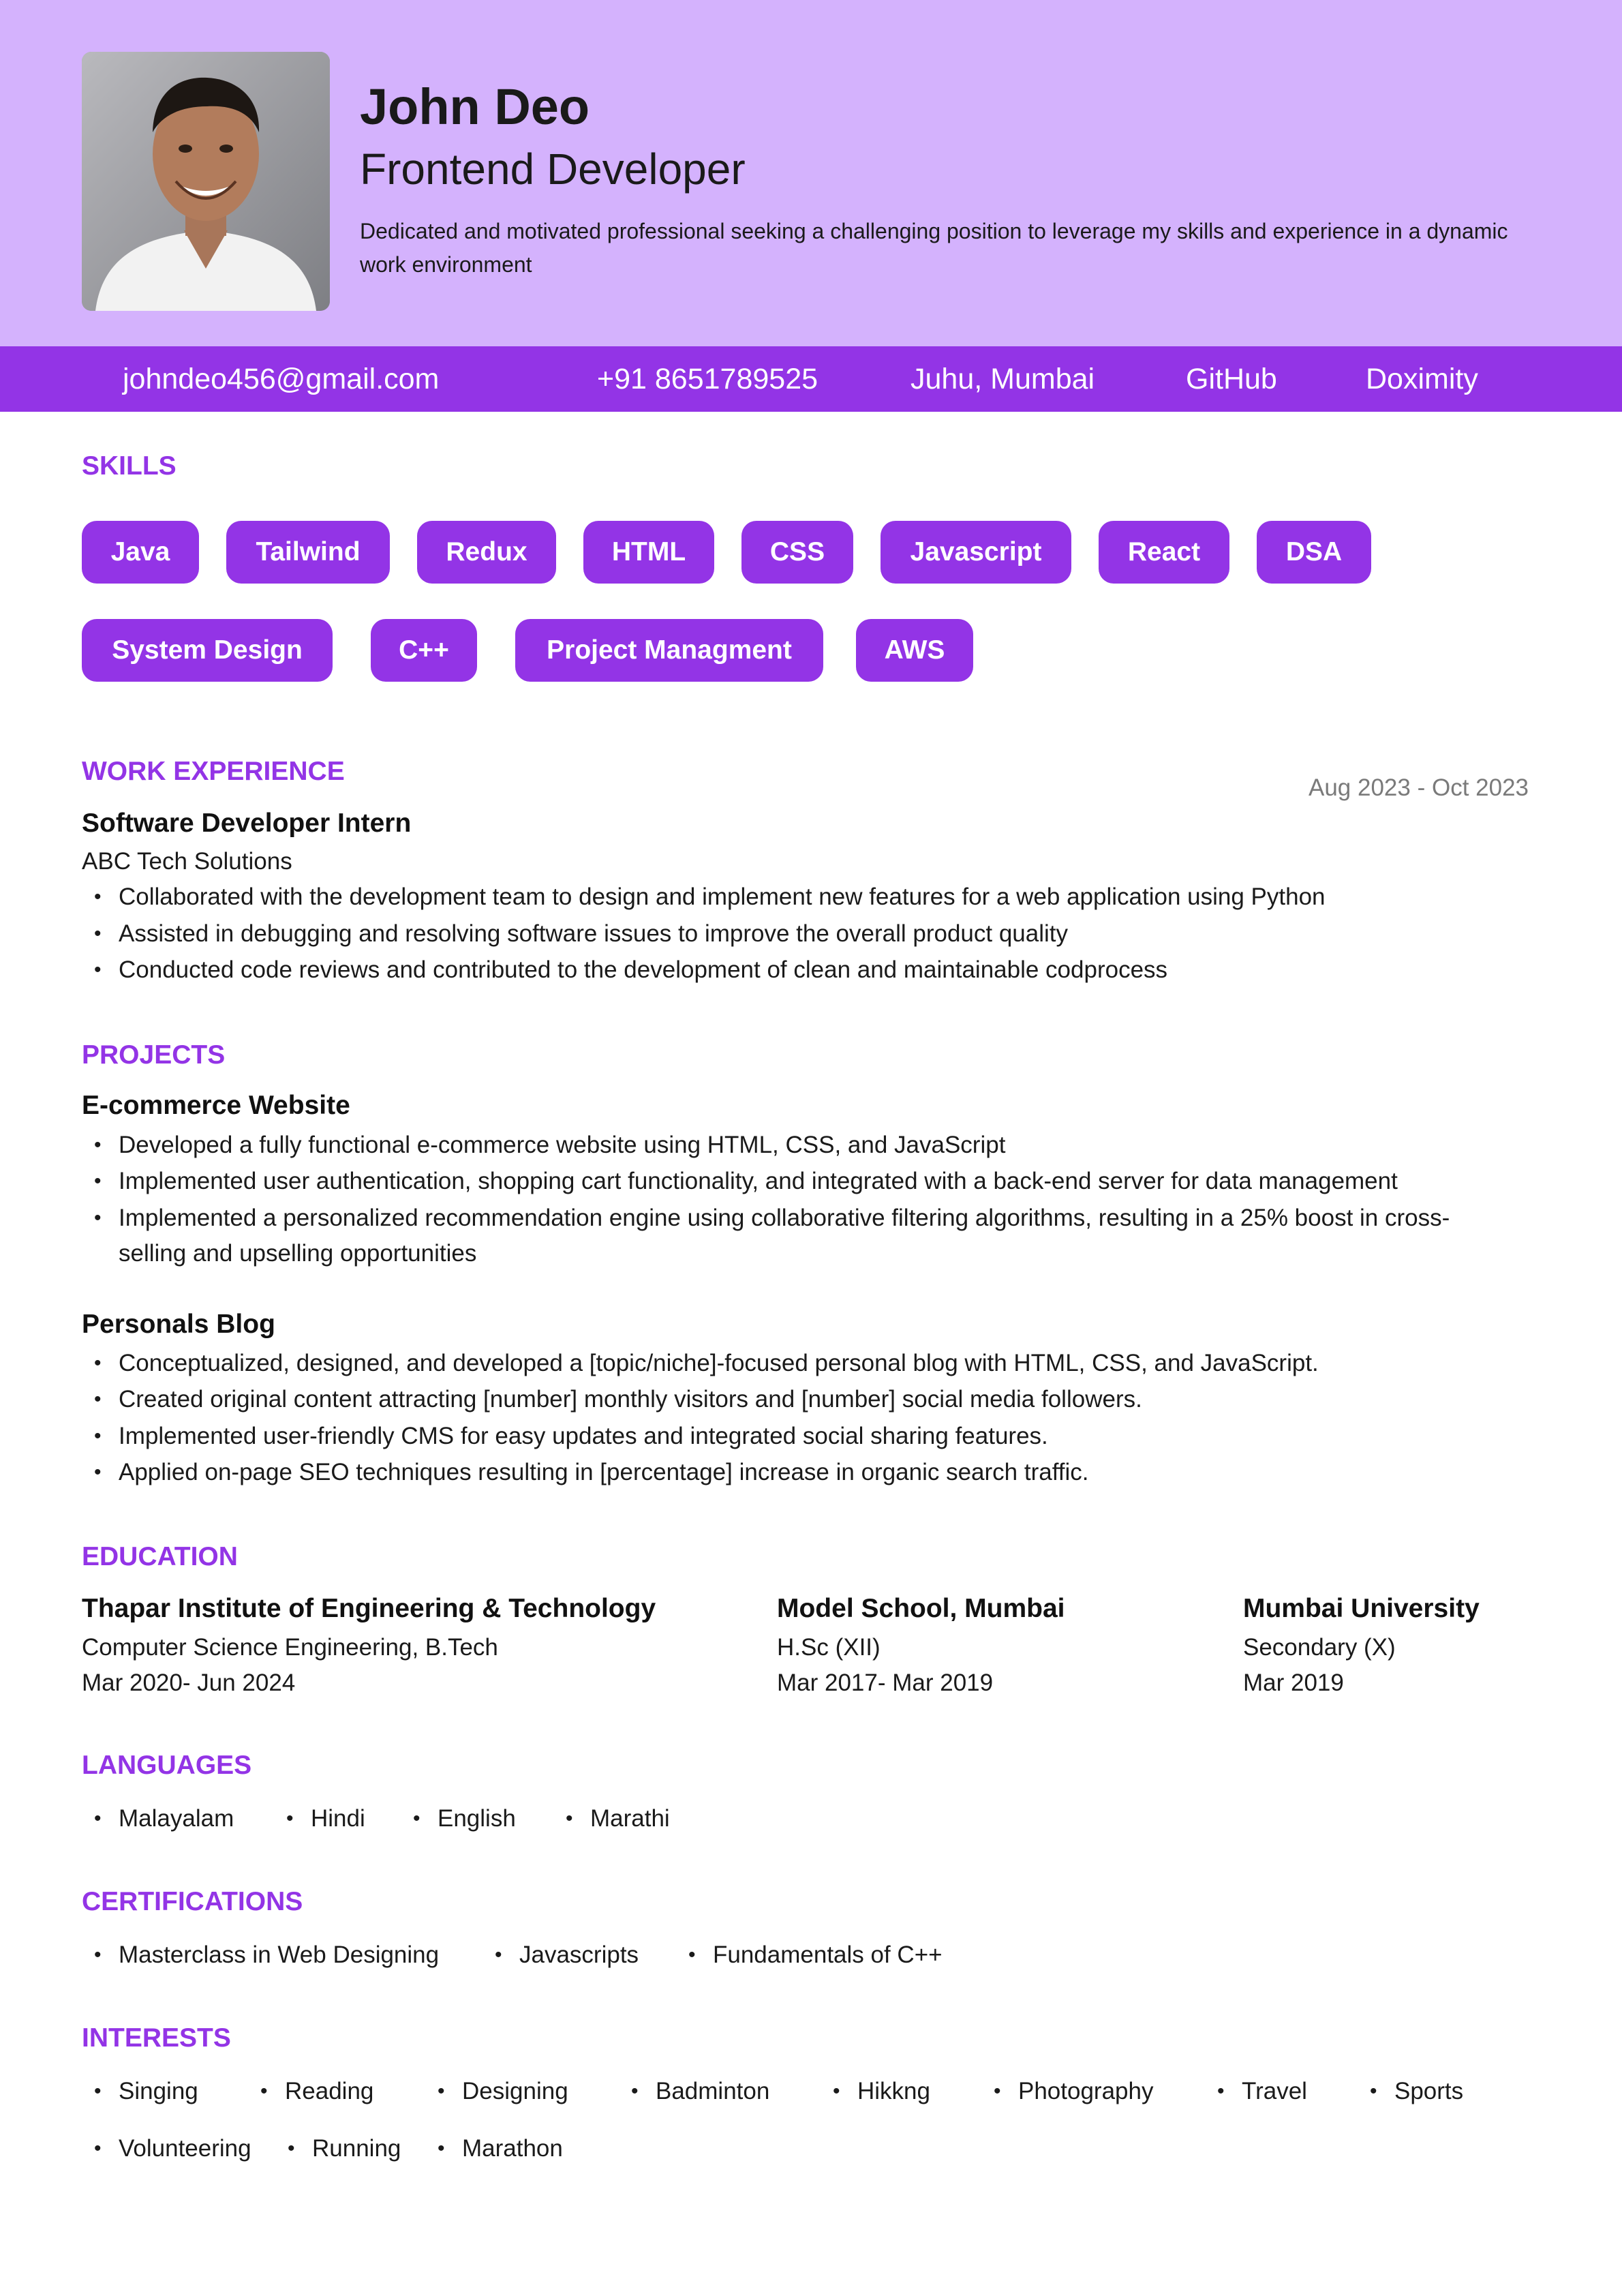 This screenshot has height=2296, width=1622. Describe the element at coordinates (167, 1765) in the screenshot. I see `languages-heading: LANGUAGES` at that location.